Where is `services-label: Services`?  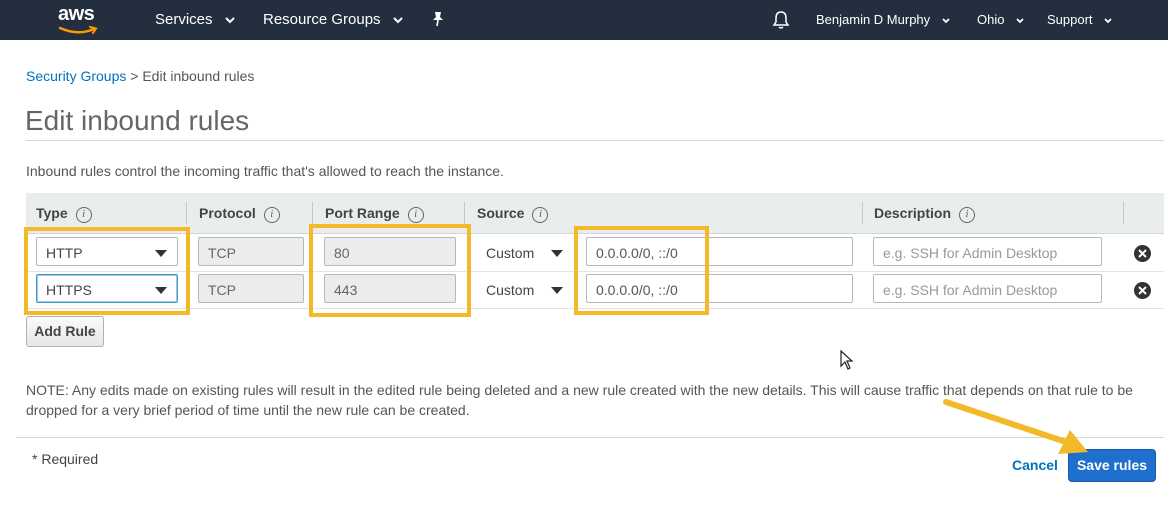 services-label: Services is located at coordinates (184, 19).